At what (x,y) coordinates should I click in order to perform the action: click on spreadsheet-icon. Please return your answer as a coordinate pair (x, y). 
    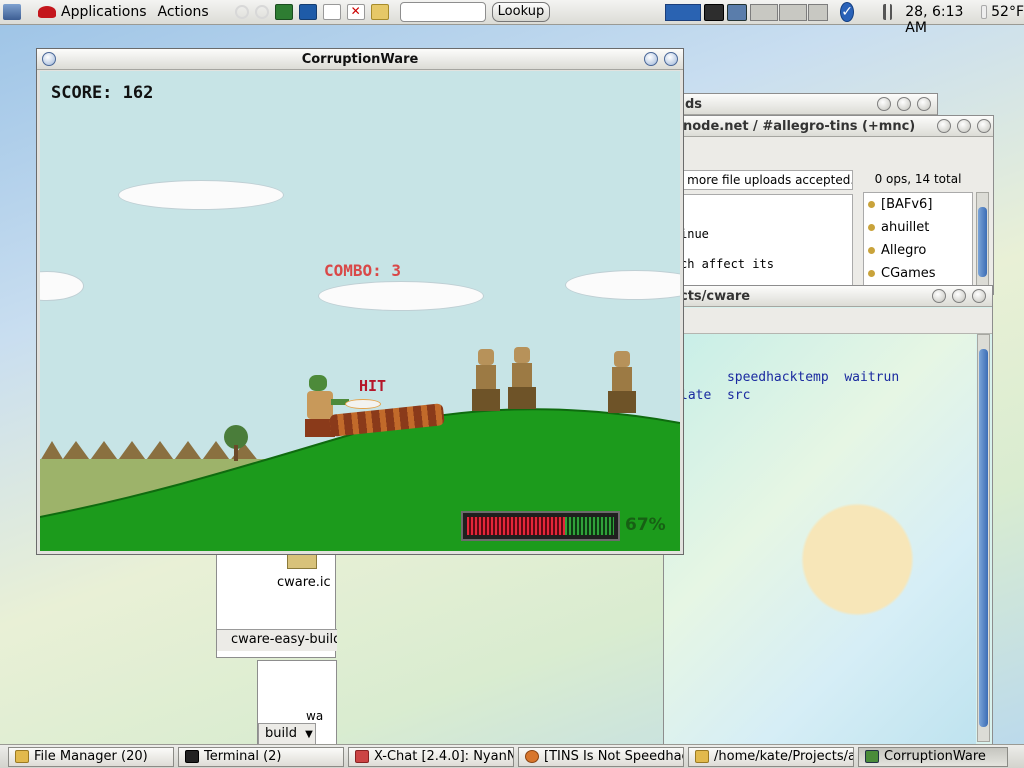
    Looking at the image, I should click on (283, 12).